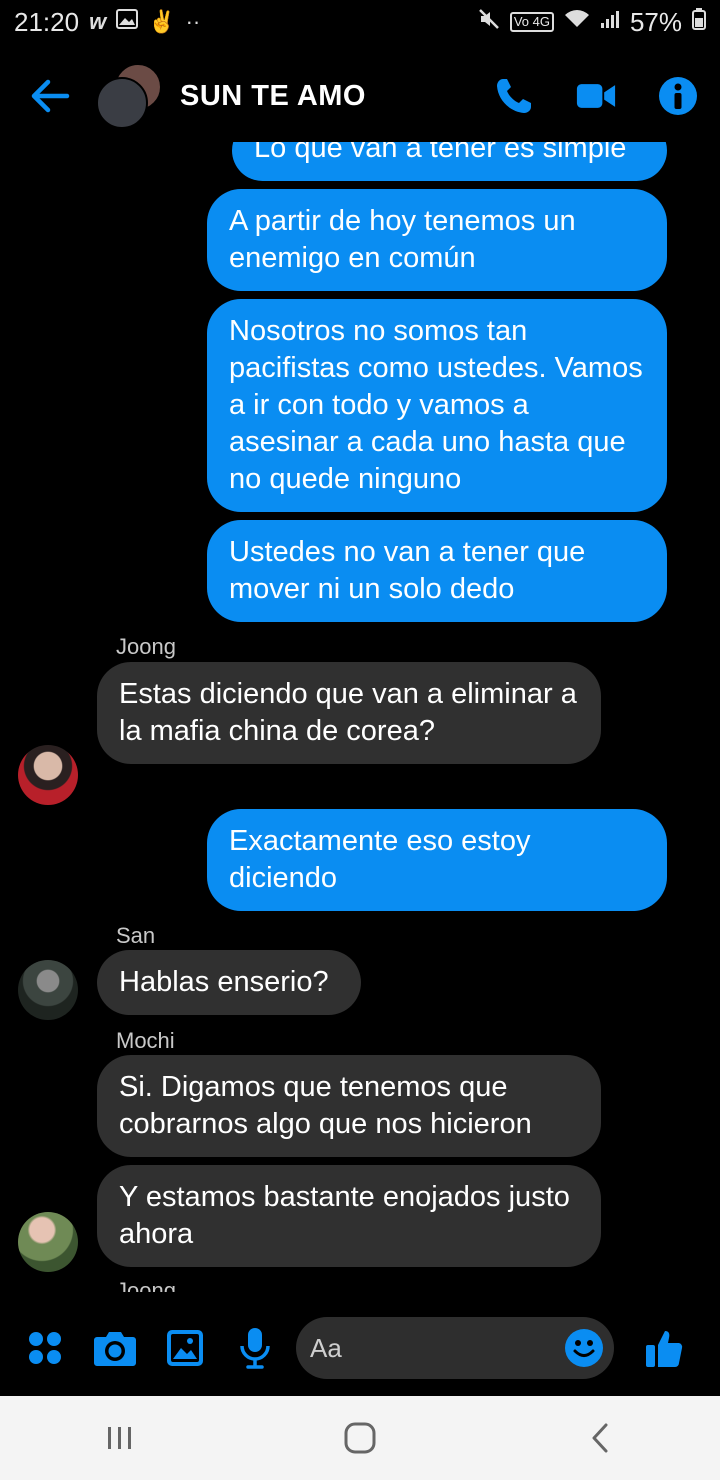 This screenshot has width=720, height=1480. I want to click on chevron-left-icon, so click(600, 1438).